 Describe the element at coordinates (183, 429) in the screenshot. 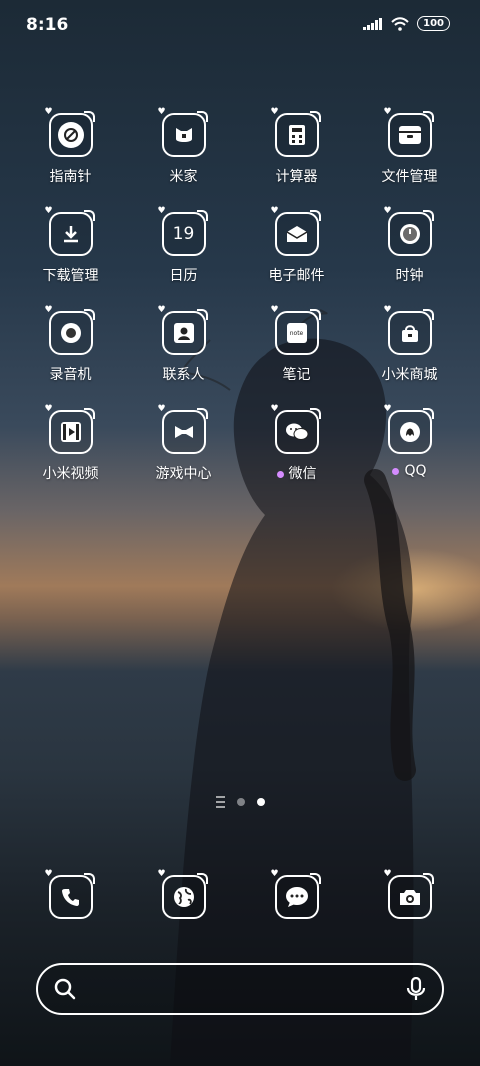

I see `game-icon` at that location.